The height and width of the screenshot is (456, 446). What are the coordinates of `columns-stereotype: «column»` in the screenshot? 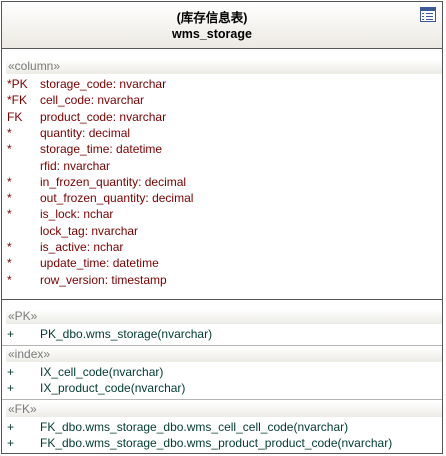 It's located at (224, 66).